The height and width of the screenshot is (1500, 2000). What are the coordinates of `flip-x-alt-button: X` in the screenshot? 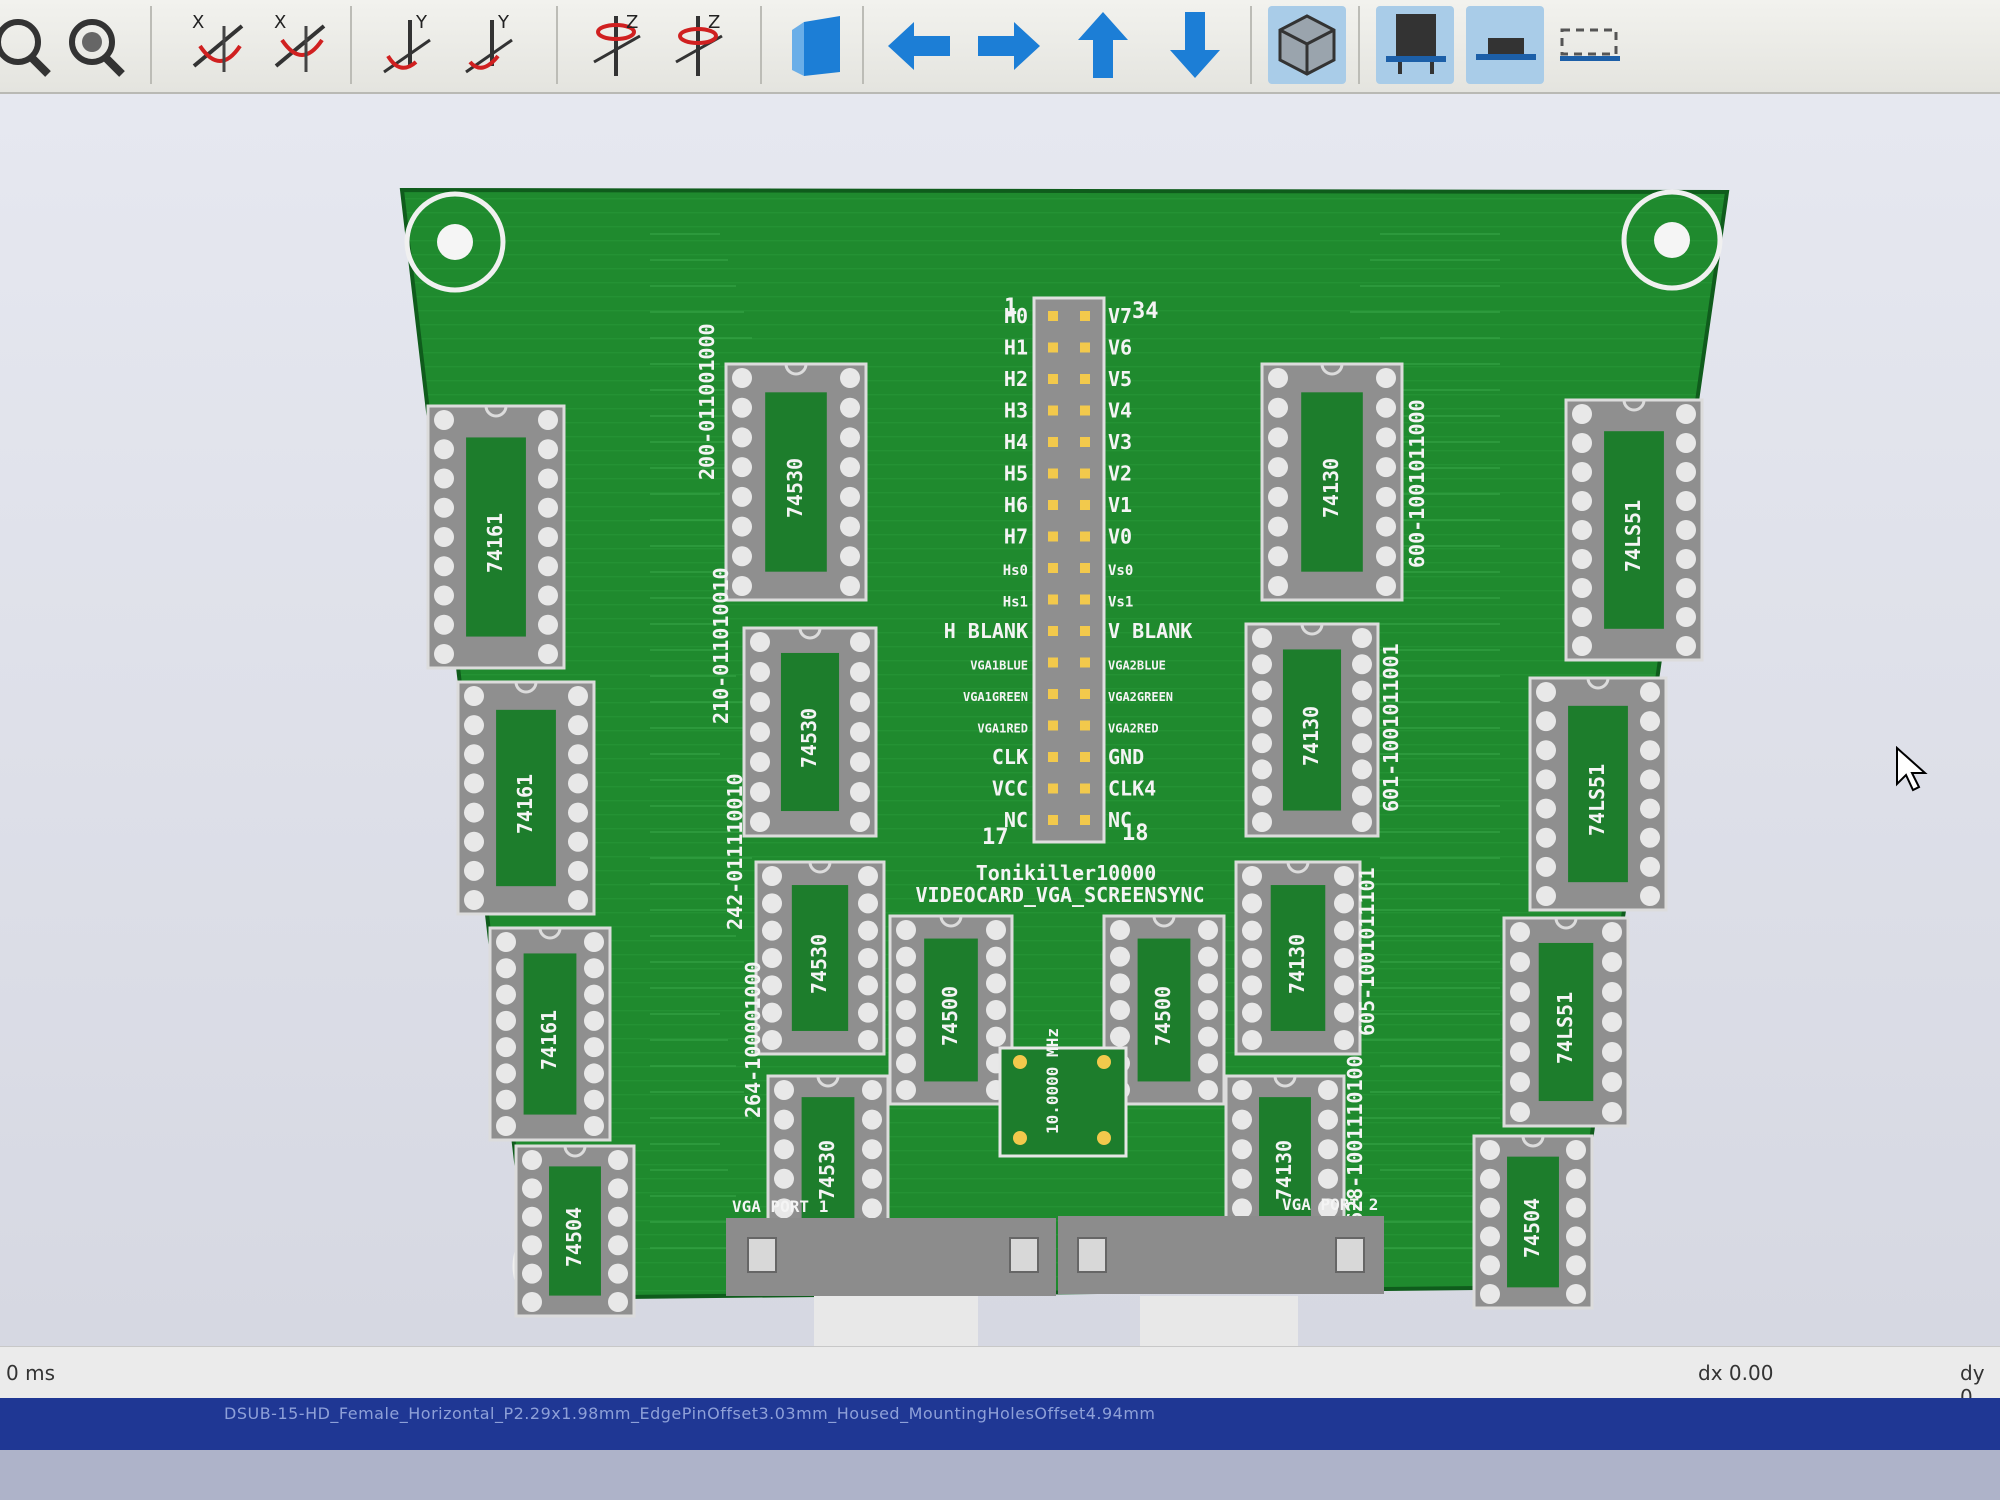 It's located at (301, 45).